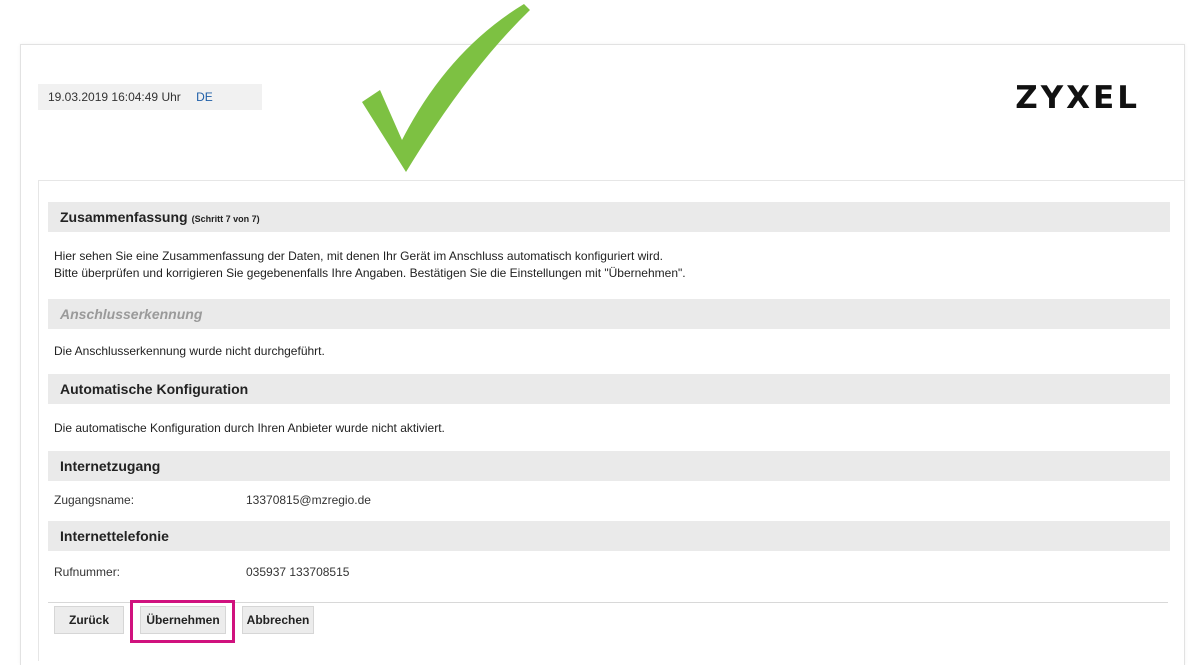 This screenshot has height=665, width=1196. Describe the element at coordinates (609, 217) in the screenshot. I see `summary-header: Zusammenfassung (Schritt 7 von 7)` at that location.